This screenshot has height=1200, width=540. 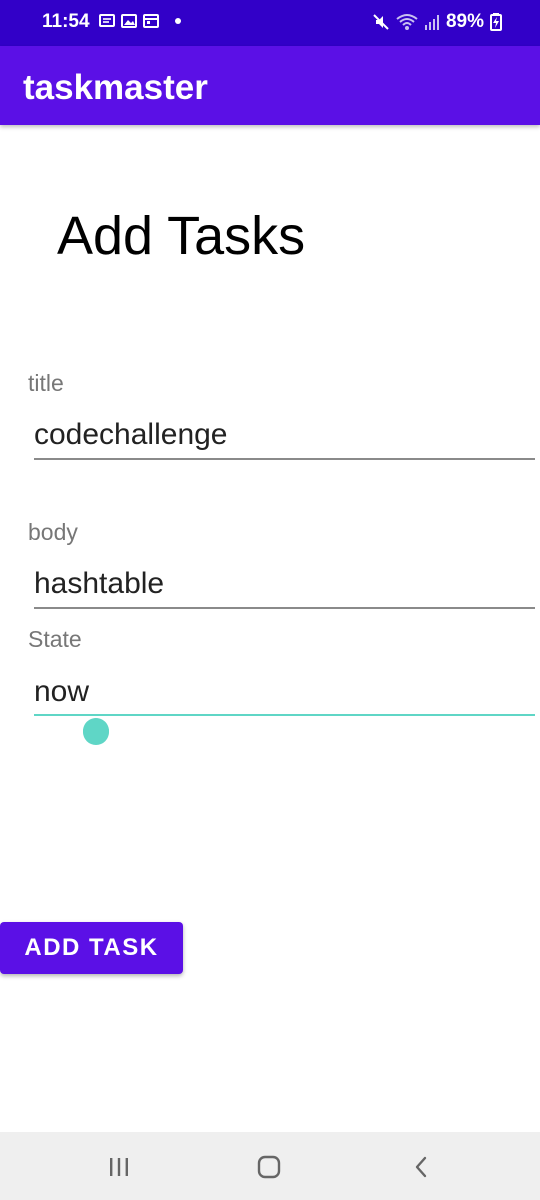 What do you see at coordinates (46, 383) in the screenshot?
I see `title-label: title` at bounding box center [46, 383].